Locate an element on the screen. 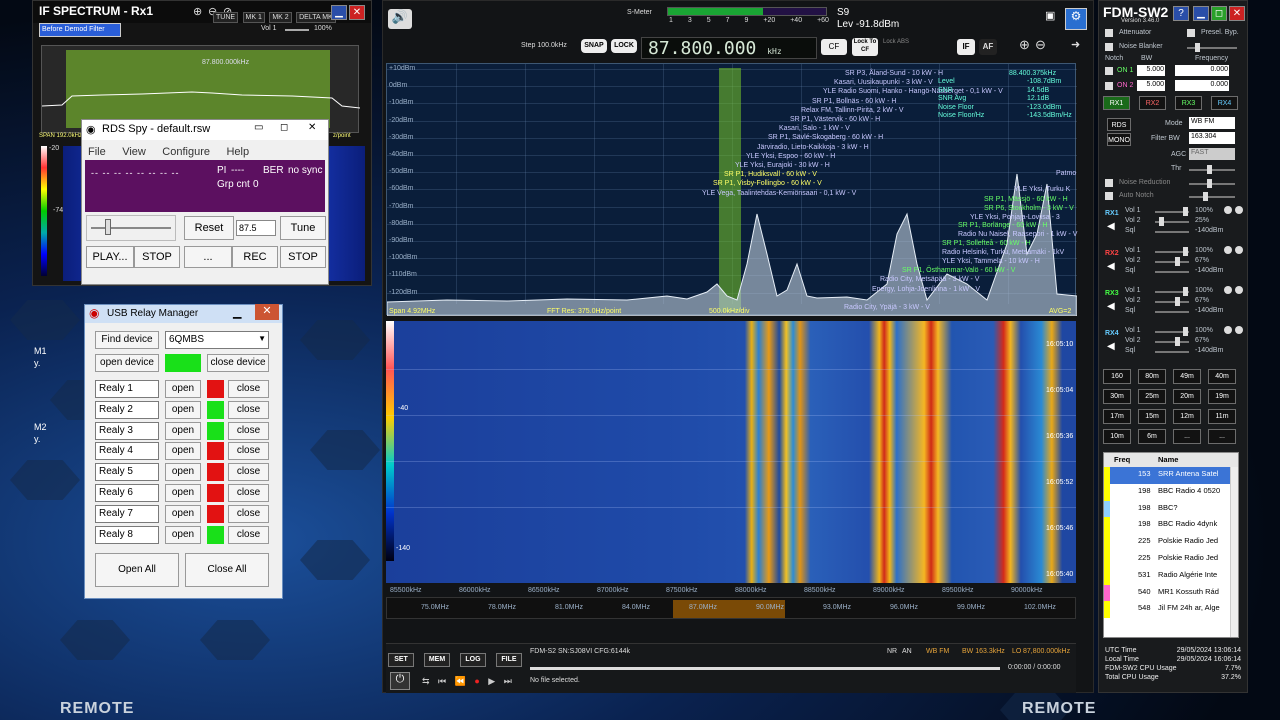 Image resolution: width=1280 pixels, height=720 pixels. demod-filter-select: Before Demod Filter is located at coordinates (80, 30).